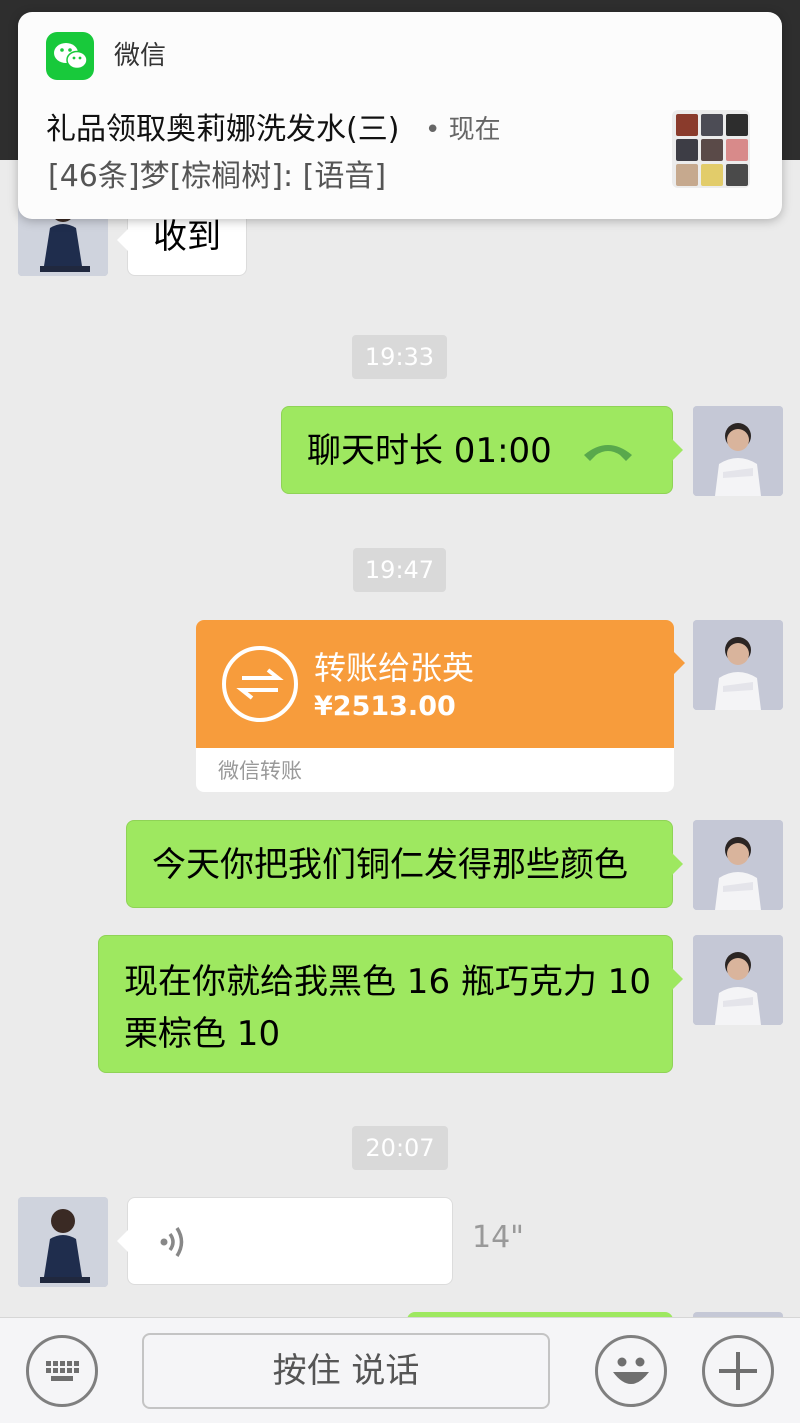 This screenshot has width=800, height=1423. Describe the element at coordinates (399, 357) in the screenshot. I see `timestamp: 19:33` at that location.